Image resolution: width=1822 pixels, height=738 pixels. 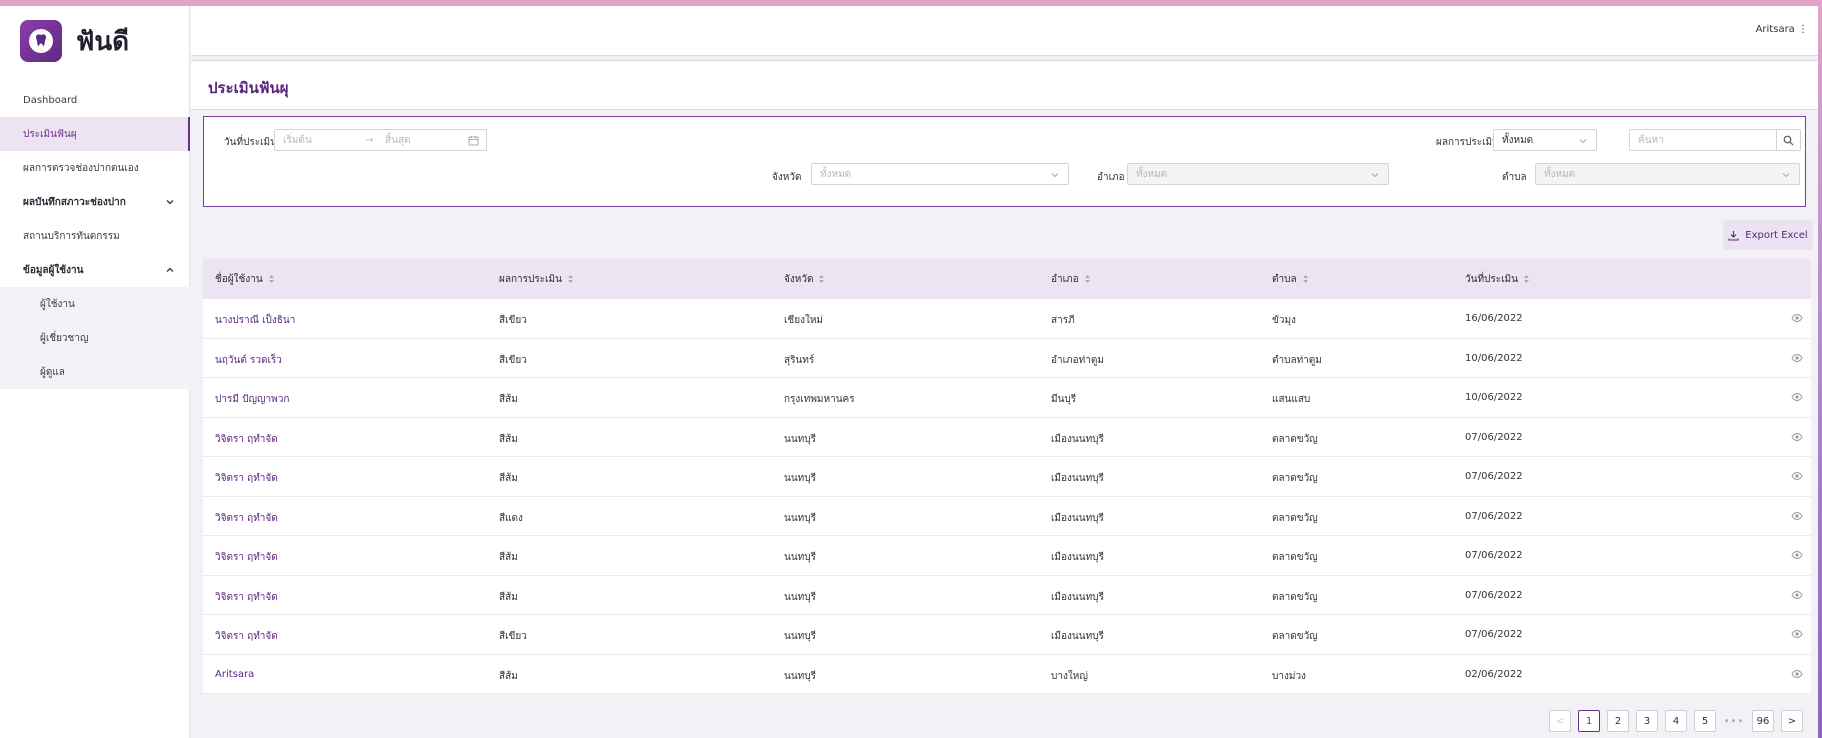 I want to click on cell-date: 10/06/2022, so click(x=1494, y=397).